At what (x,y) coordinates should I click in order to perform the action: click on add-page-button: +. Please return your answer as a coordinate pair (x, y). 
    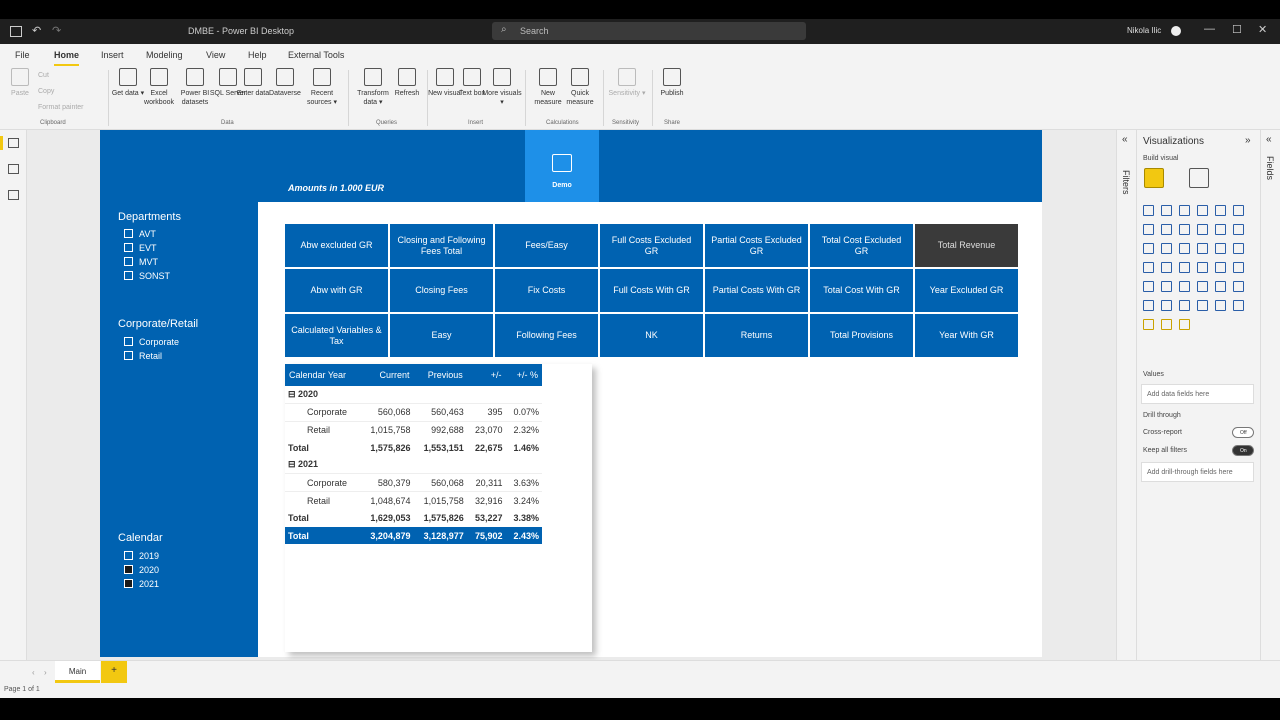
    Looking at the image, I should click on (114, 672).